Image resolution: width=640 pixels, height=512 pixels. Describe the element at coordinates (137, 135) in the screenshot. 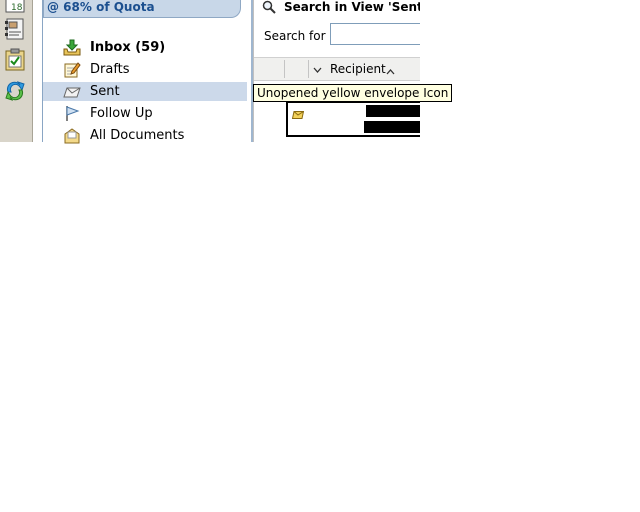

I see `nav-item-label: All Documents` at that location.